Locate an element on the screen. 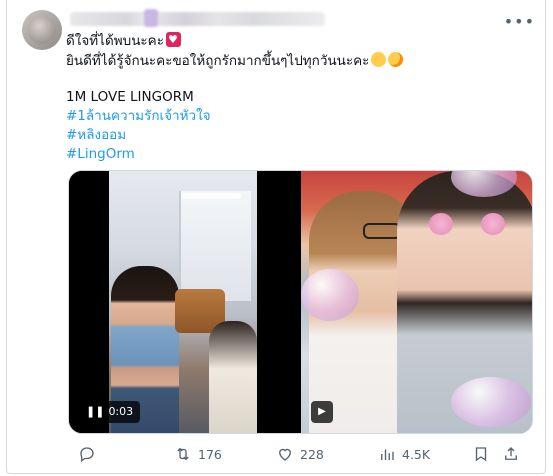 Image resolution: width=553 pixels, height=476 pixels. hearts-face-emoji-icon is located at coordinates (396, 59).